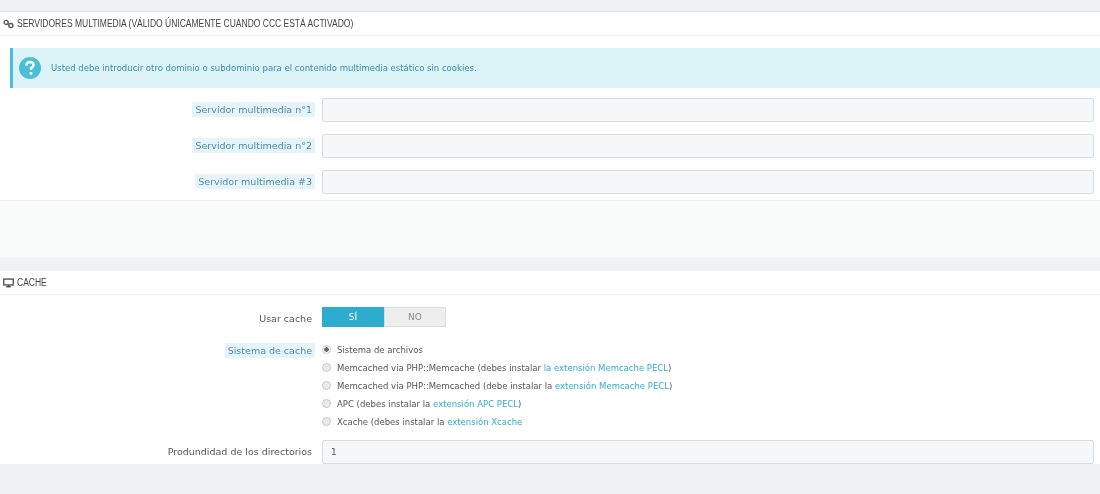  I want to click on panel-title: CACHE, so click(32, 282).